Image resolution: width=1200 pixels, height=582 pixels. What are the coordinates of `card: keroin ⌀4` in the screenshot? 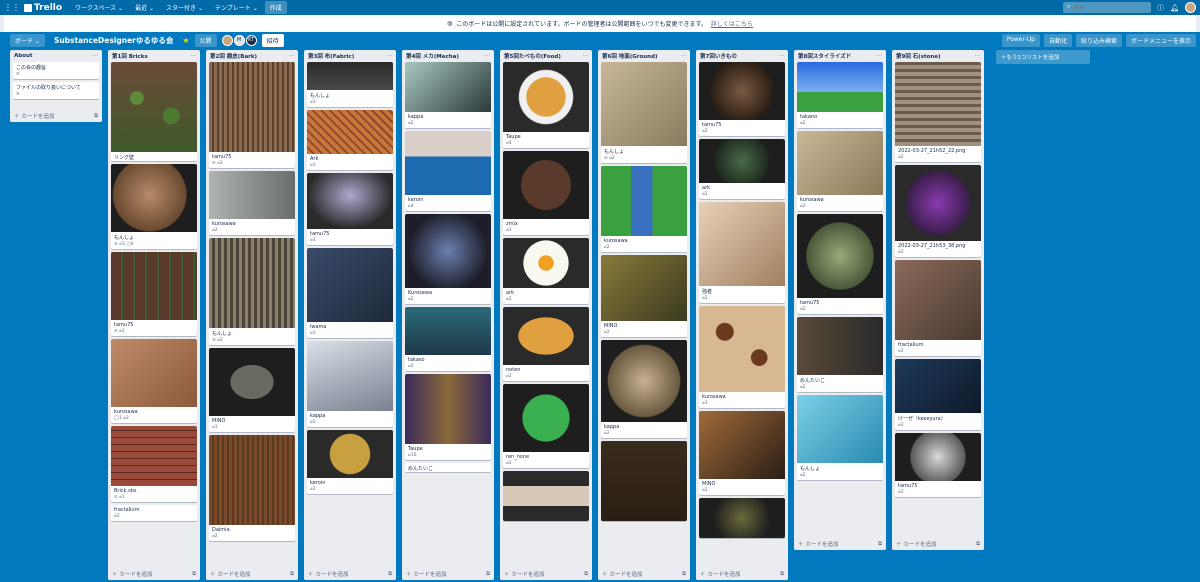 It's located at (448, 171).